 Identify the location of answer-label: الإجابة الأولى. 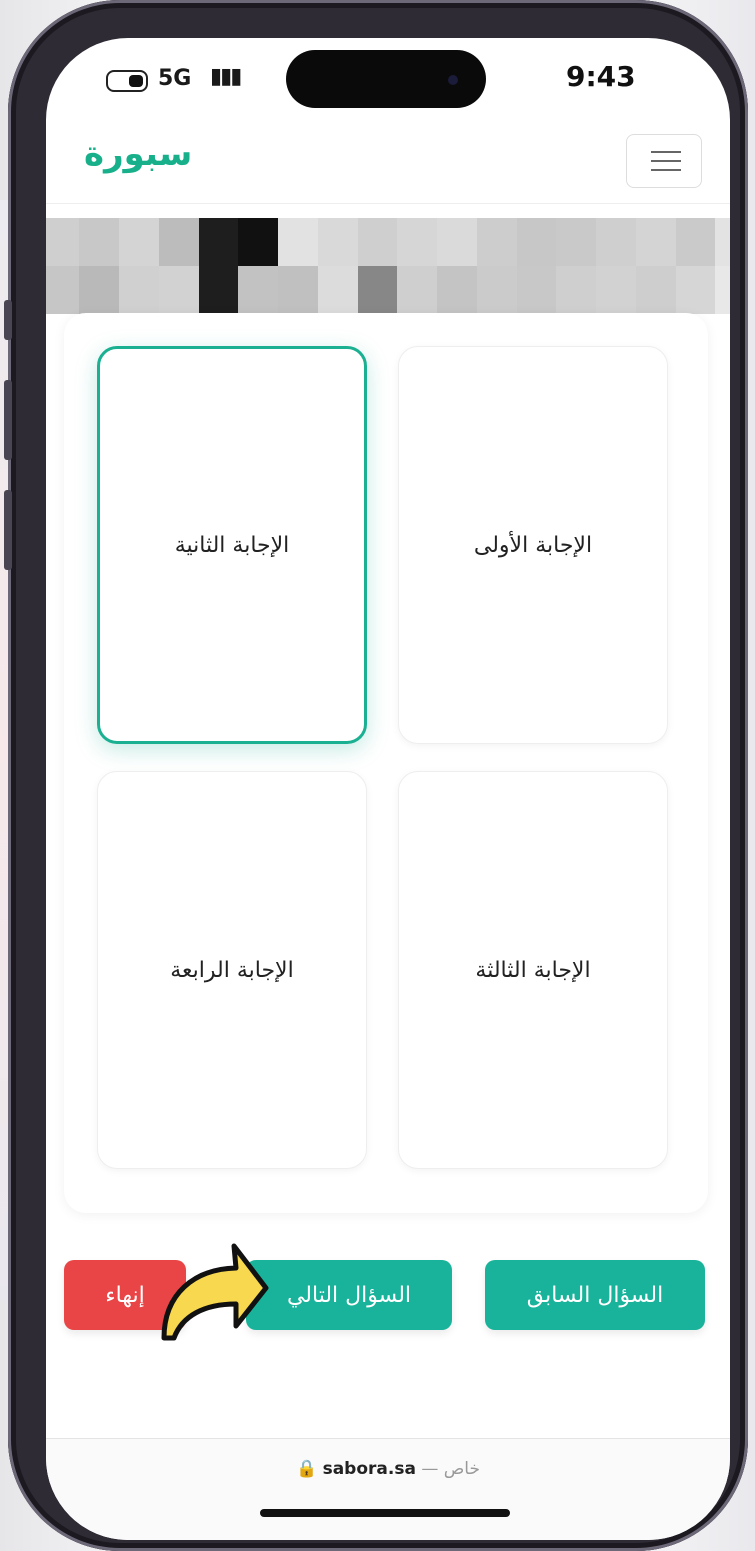
(533, 545).